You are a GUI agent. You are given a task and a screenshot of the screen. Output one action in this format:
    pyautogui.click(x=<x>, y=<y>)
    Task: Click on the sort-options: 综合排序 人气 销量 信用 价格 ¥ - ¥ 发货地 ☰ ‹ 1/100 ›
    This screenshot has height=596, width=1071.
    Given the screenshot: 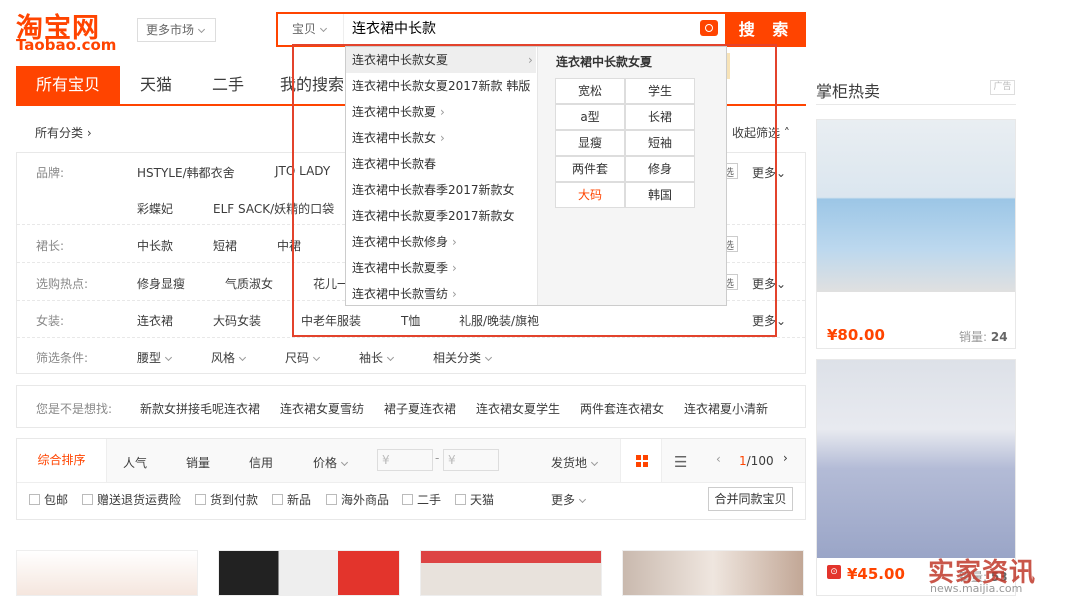 What is the action you would take?
    pyautogui.click(x=411, y=461)
    